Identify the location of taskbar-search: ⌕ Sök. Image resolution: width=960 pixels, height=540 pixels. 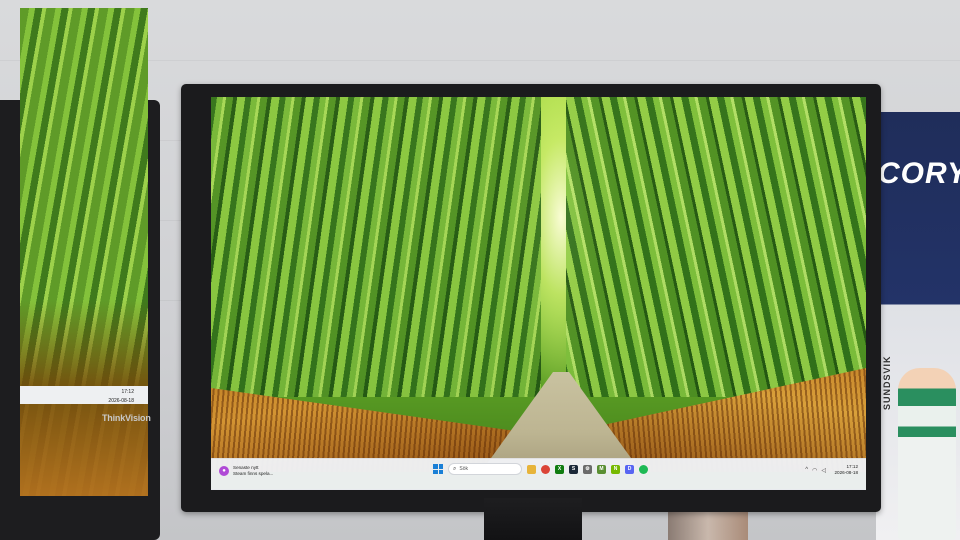
(485, 469).